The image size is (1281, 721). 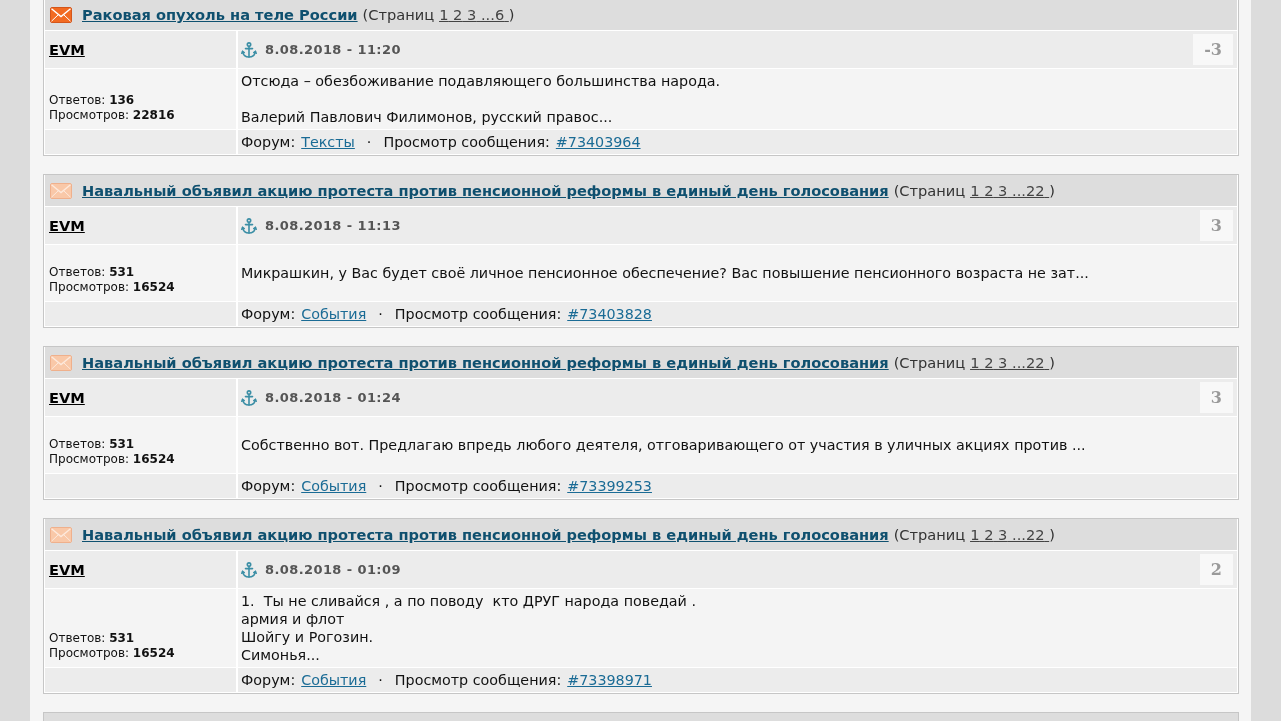 I want to click on topic-stat-text: Ответов: 136, so click(x=92, y=100).